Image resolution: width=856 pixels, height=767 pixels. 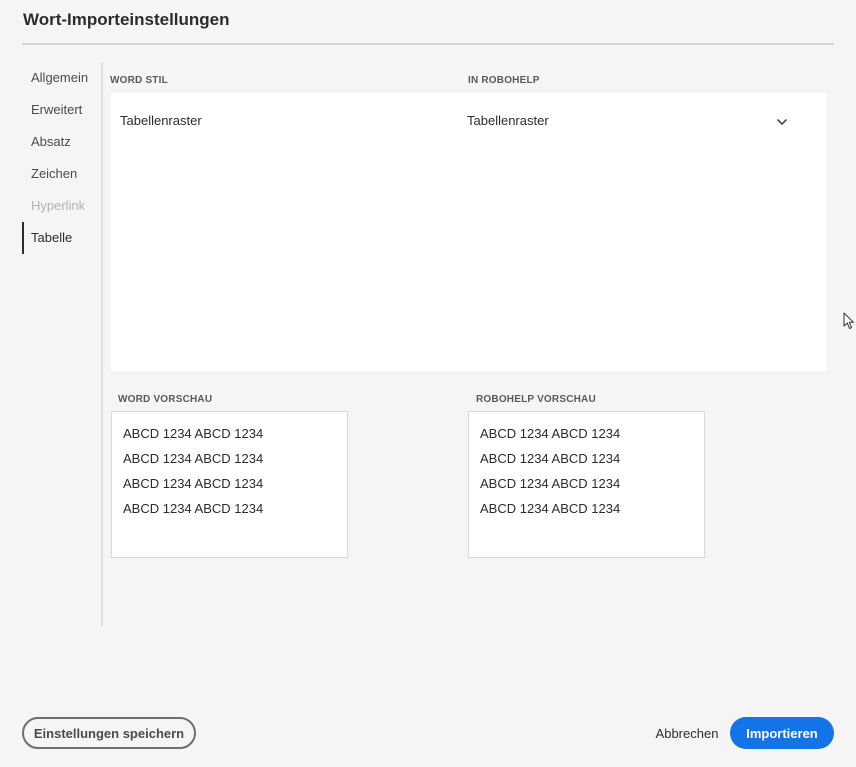 What do you see at coordinates (428, 44) in the screenshot?
I see `title-divider` at bounding box center [428, 44].